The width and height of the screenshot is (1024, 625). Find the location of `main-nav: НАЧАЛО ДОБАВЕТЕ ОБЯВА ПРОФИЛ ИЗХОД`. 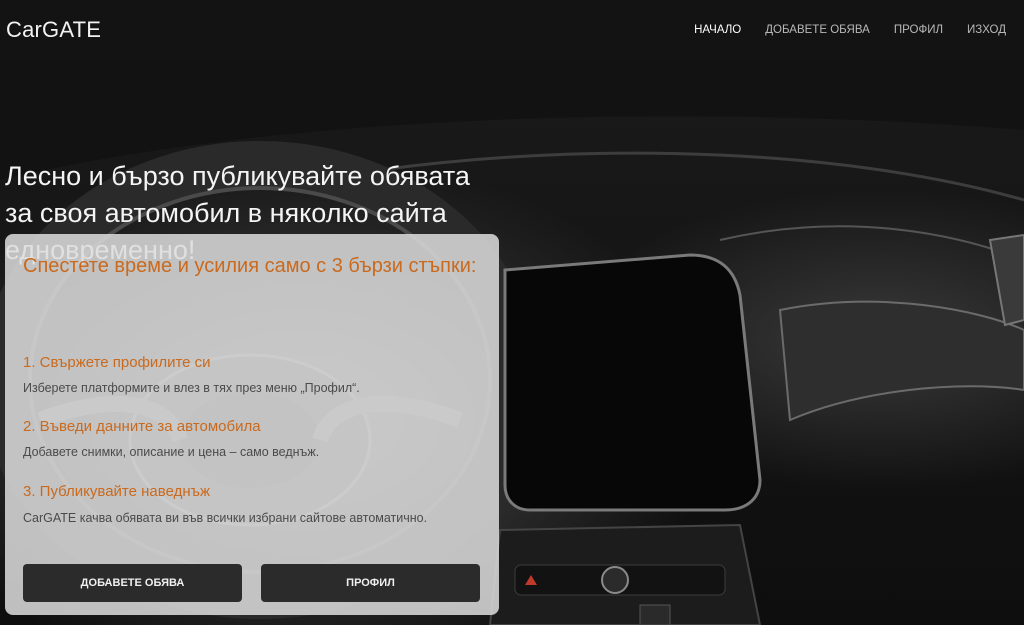

main-nav: НАЧАЛО ДОБАВЕТЕ ОБЯВА ПРОФИЛ ИЗХОД is located at coordinates (850, 30).